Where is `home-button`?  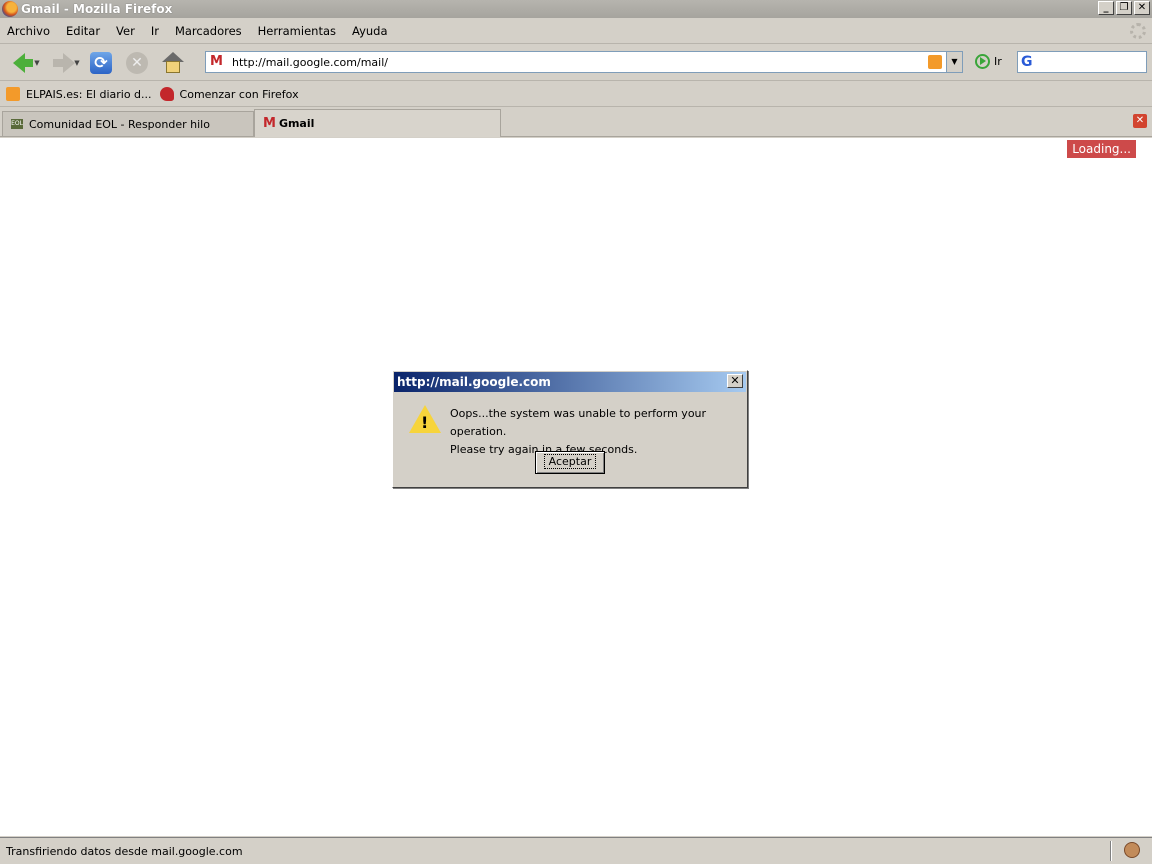
home-button is located at coordinates (173, 63).